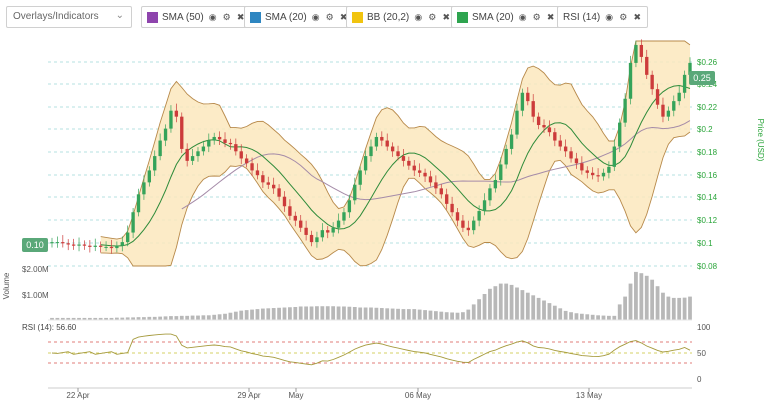 Image resolution: width=768 pixels, height=404 pixels. What do you see at coordinates (35, 295) in the screenshot?
I see `volume-tick-label: $1.00M` at bounding box center [35, 295].